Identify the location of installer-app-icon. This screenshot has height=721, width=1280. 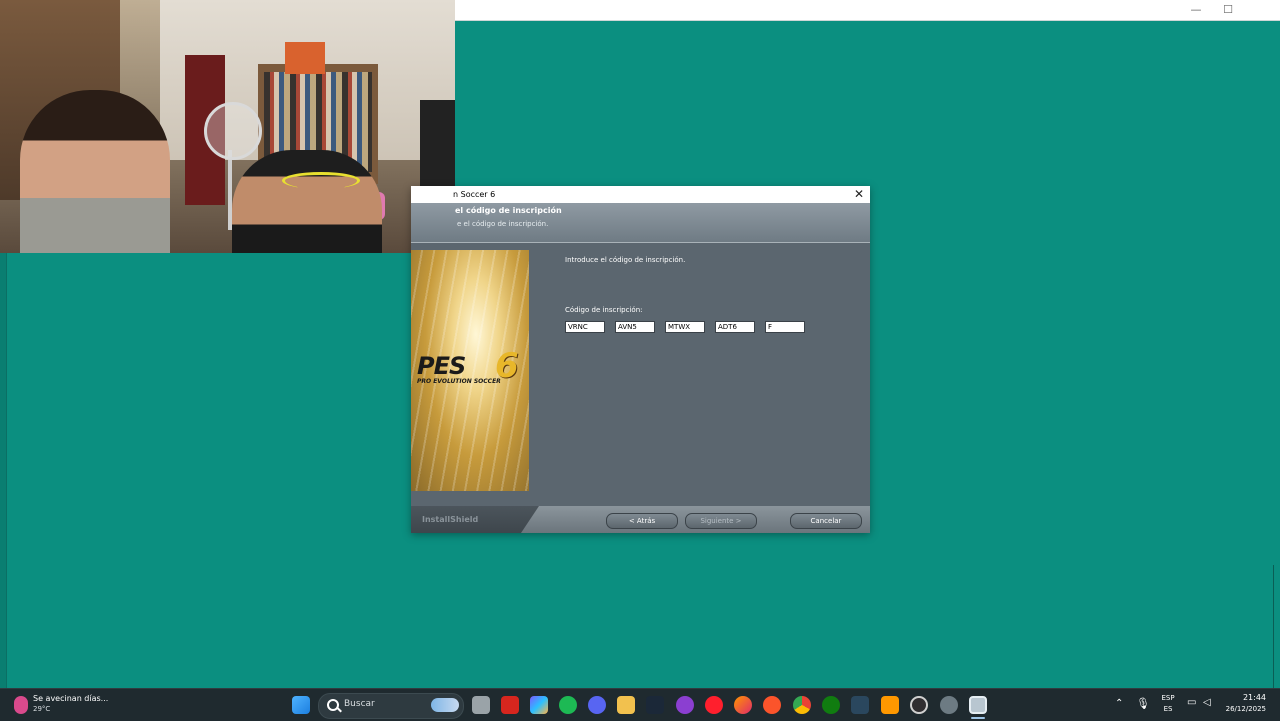
(978, 705).